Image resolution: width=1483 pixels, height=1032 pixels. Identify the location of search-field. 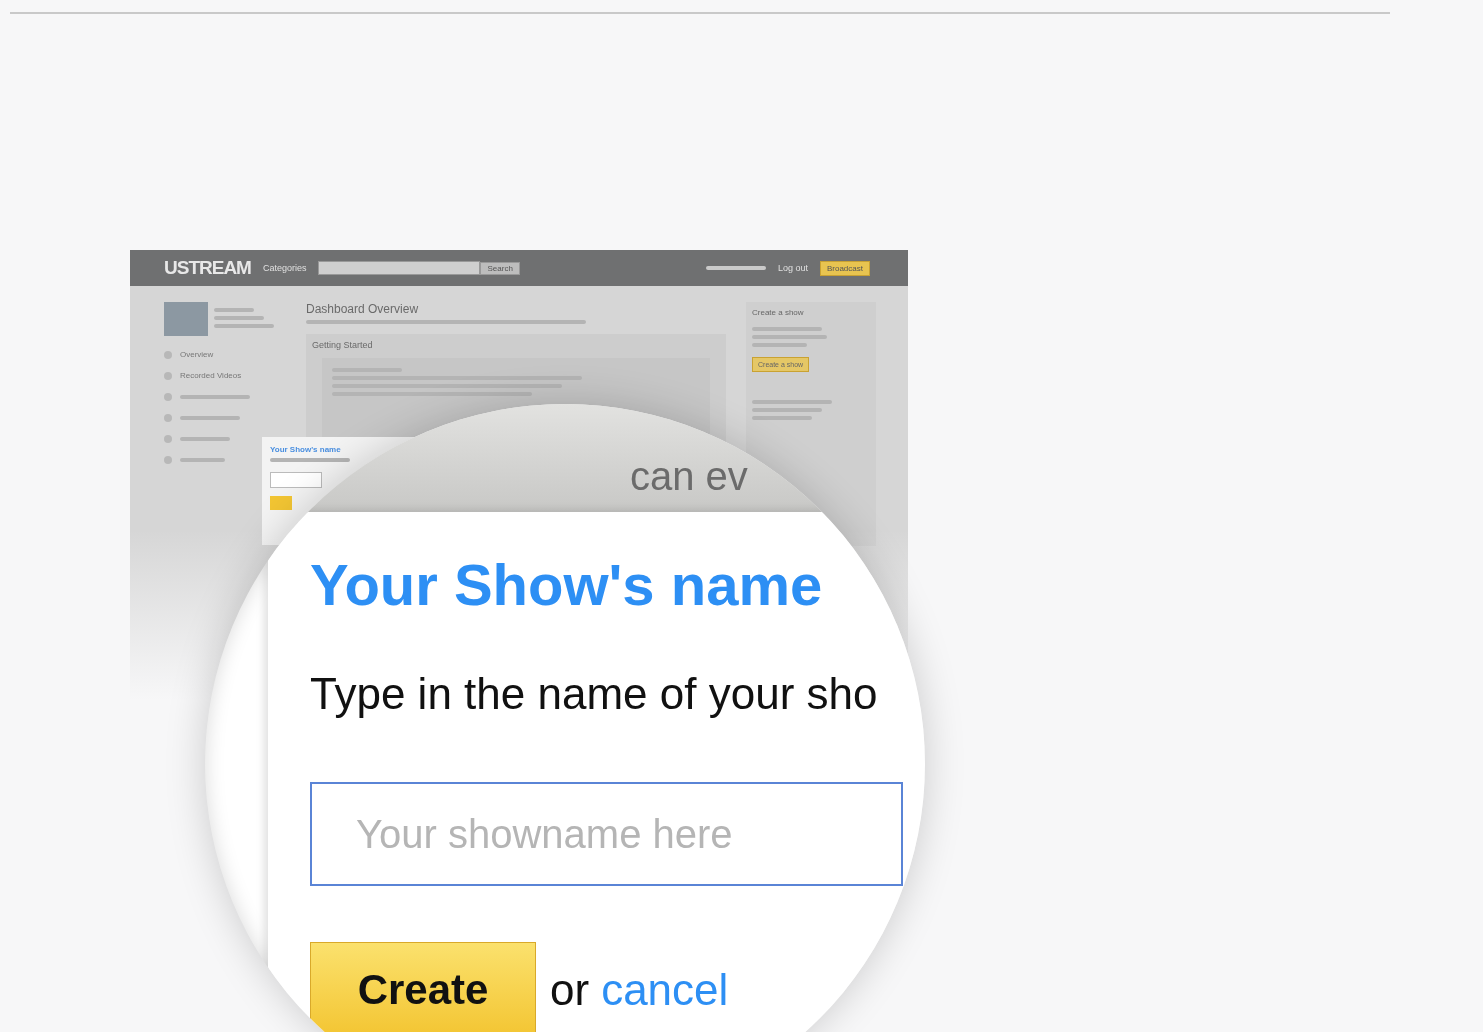
(399, 268).